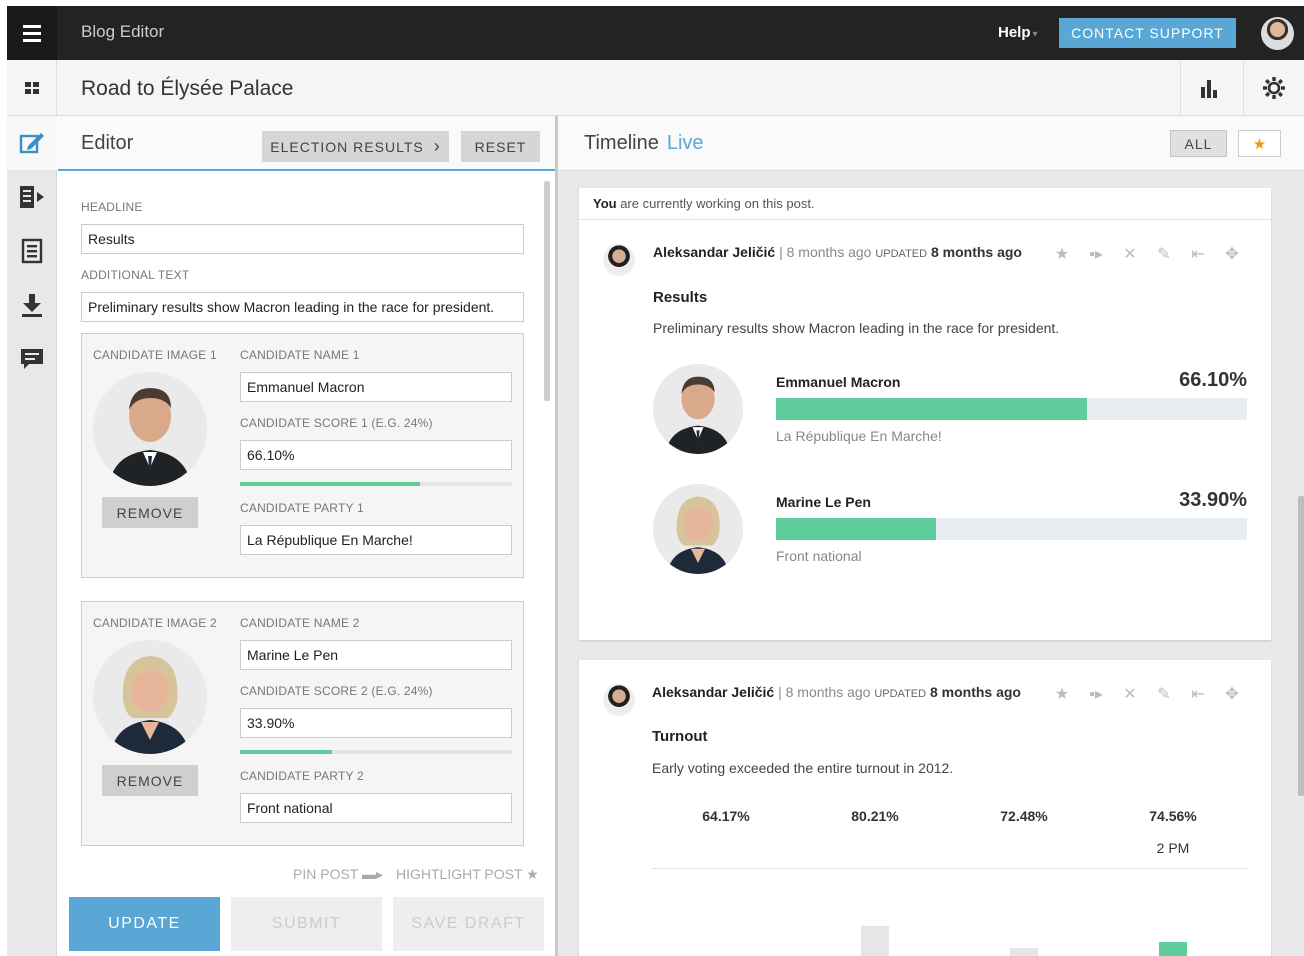 This screenshot has width=1304, height=956. I want to click on settings-button, so click(1273, 88).